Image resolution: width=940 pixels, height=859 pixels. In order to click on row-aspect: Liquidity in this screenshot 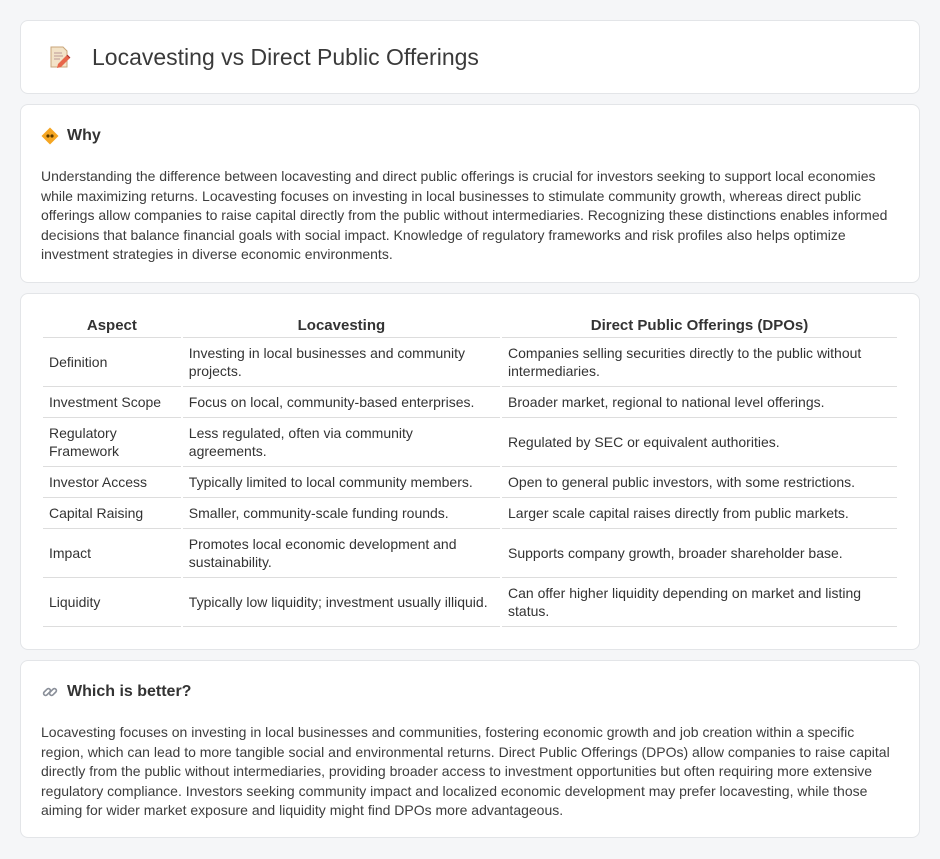, I will do `click(112, 602)`.